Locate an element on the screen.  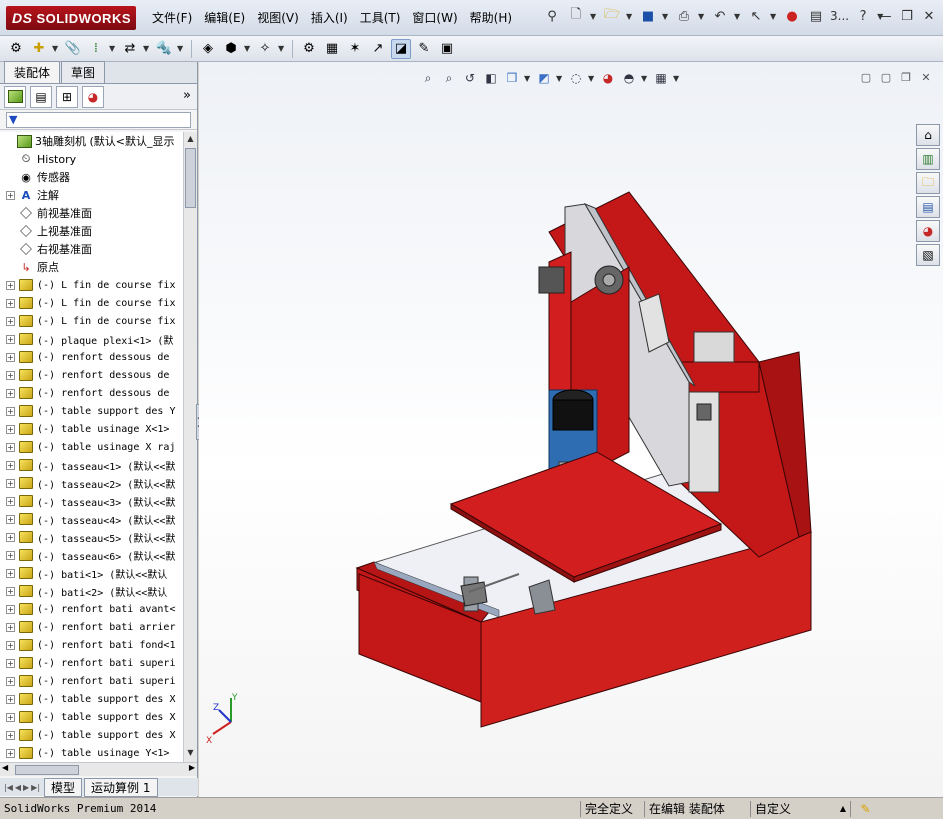
select-arrow-icon: ↖ is located at coordinates (756, 16).